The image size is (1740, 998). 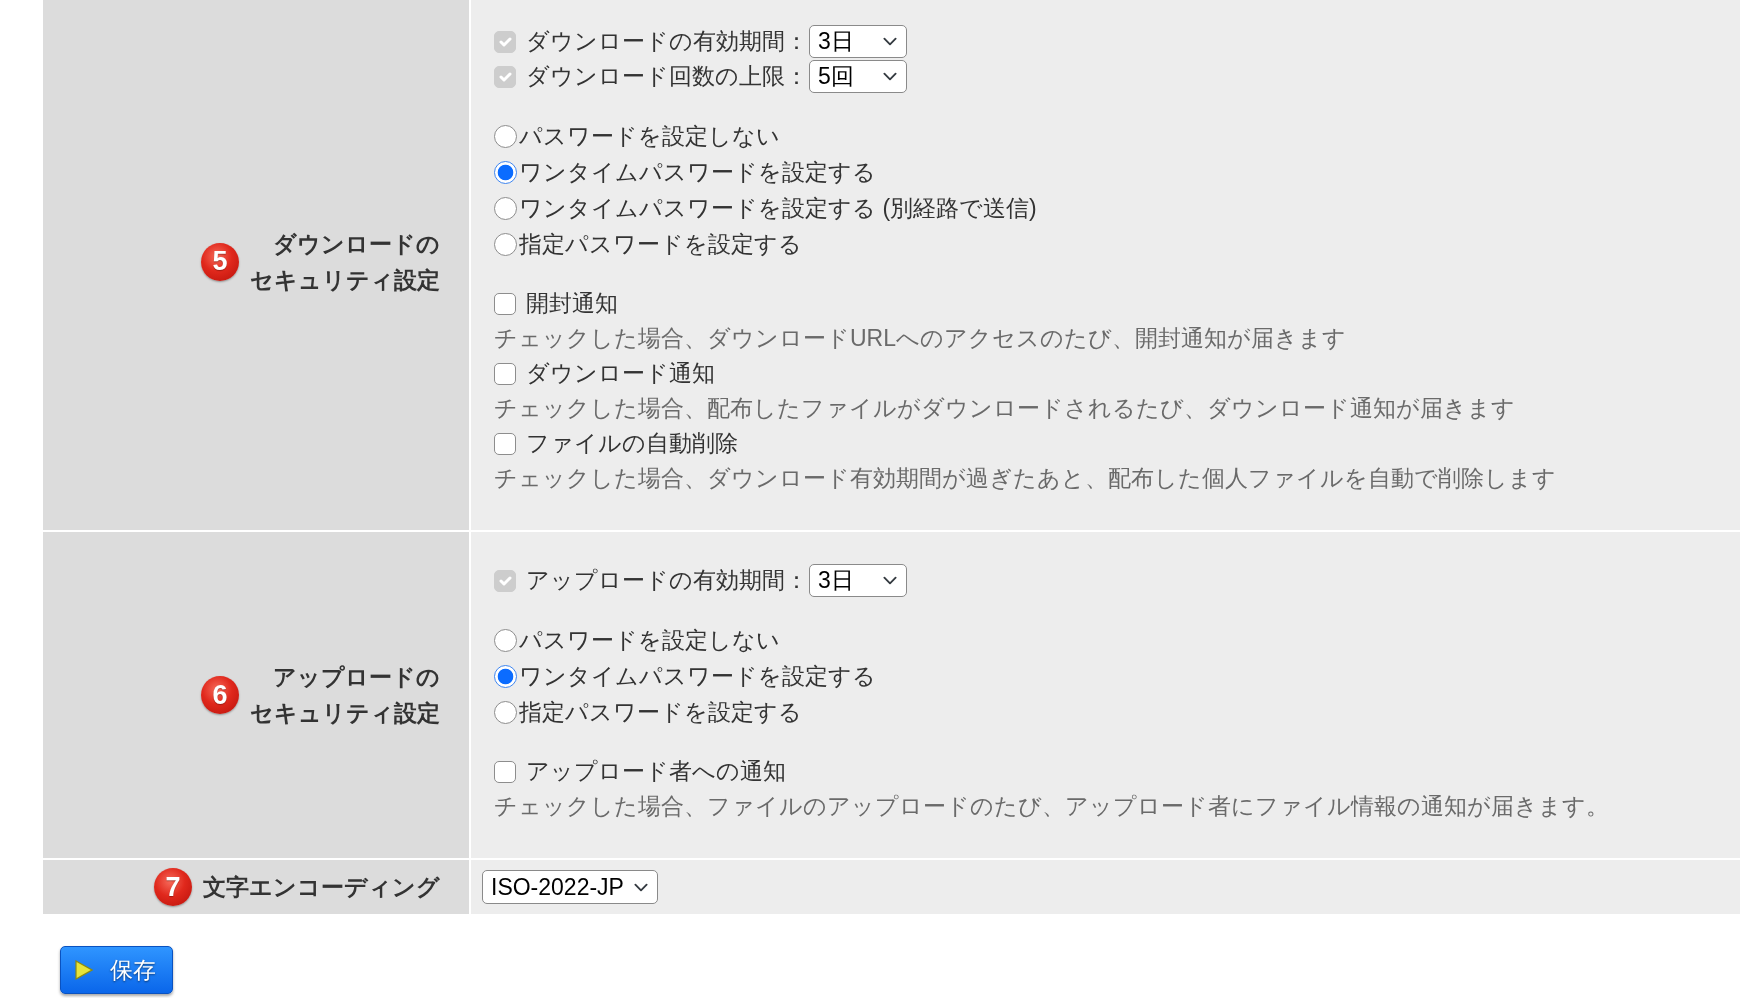 What do you see at coordinates (1004, 408) in the screenshot?
I see `hint-text: チェックした場合、配布したファイルがダウンロードされるたび、ダウンロード通知が届きます` at bounding box center [1004, 408].